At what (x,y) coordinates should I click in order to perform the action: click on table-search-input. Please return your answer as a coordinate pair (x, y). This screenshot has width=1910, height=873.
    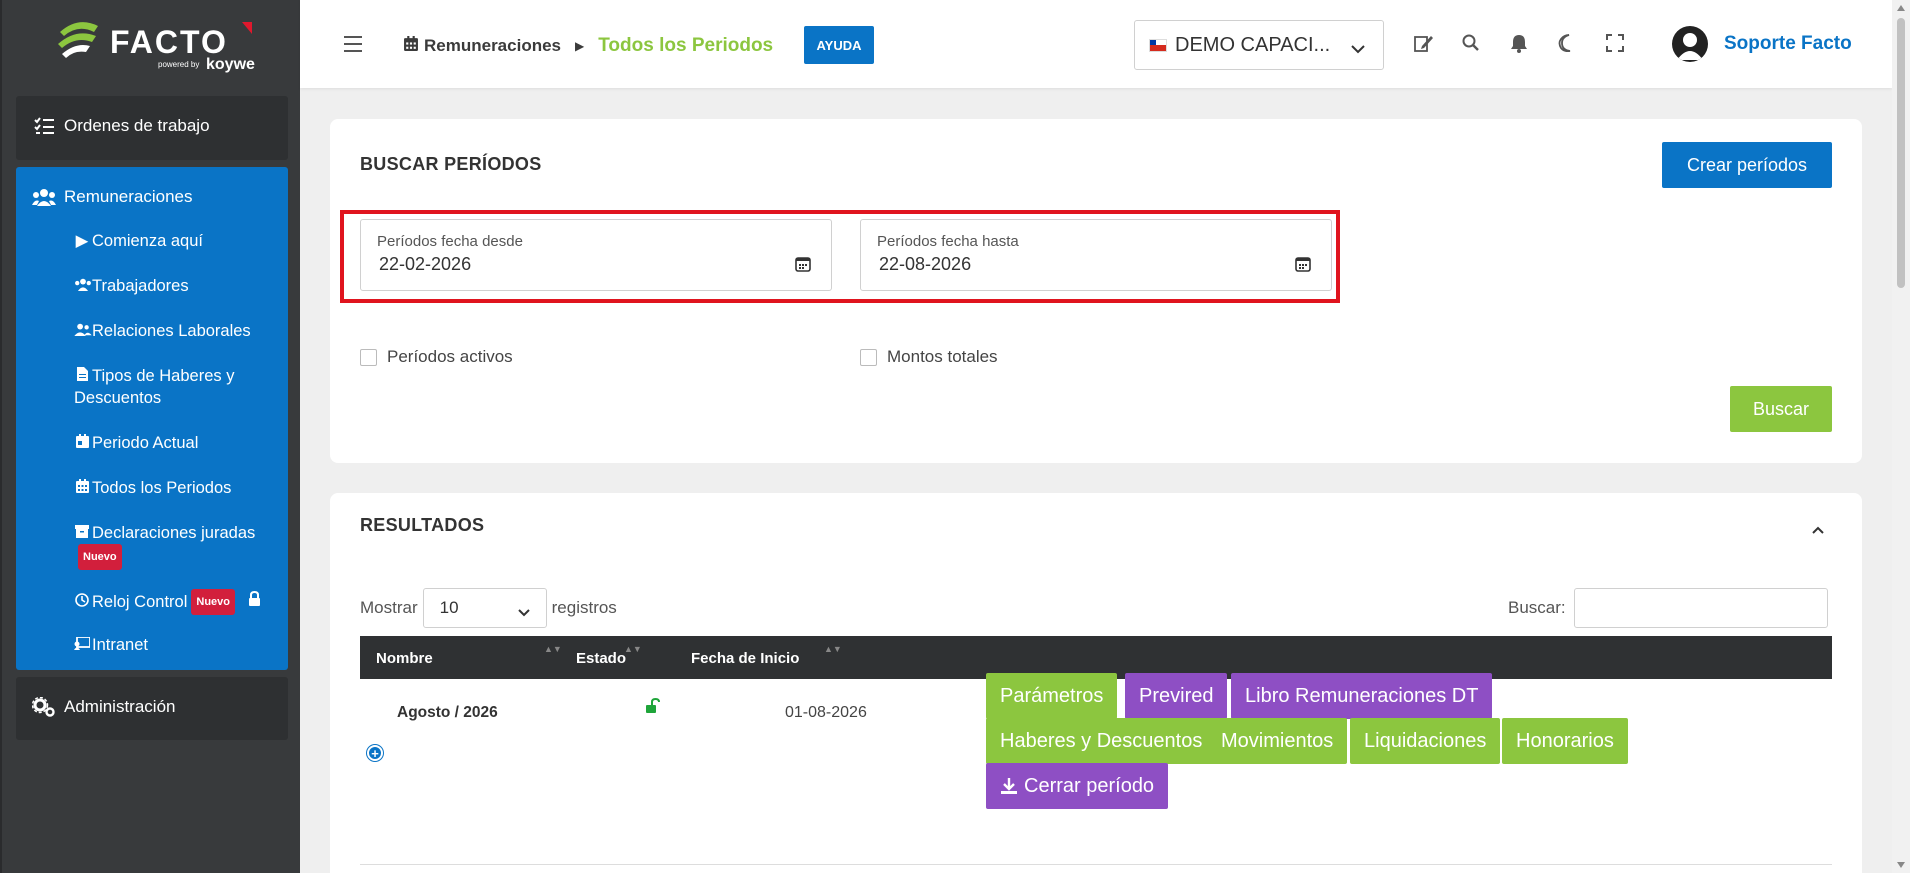
    Looking at the image, I should click on (1700, 608).